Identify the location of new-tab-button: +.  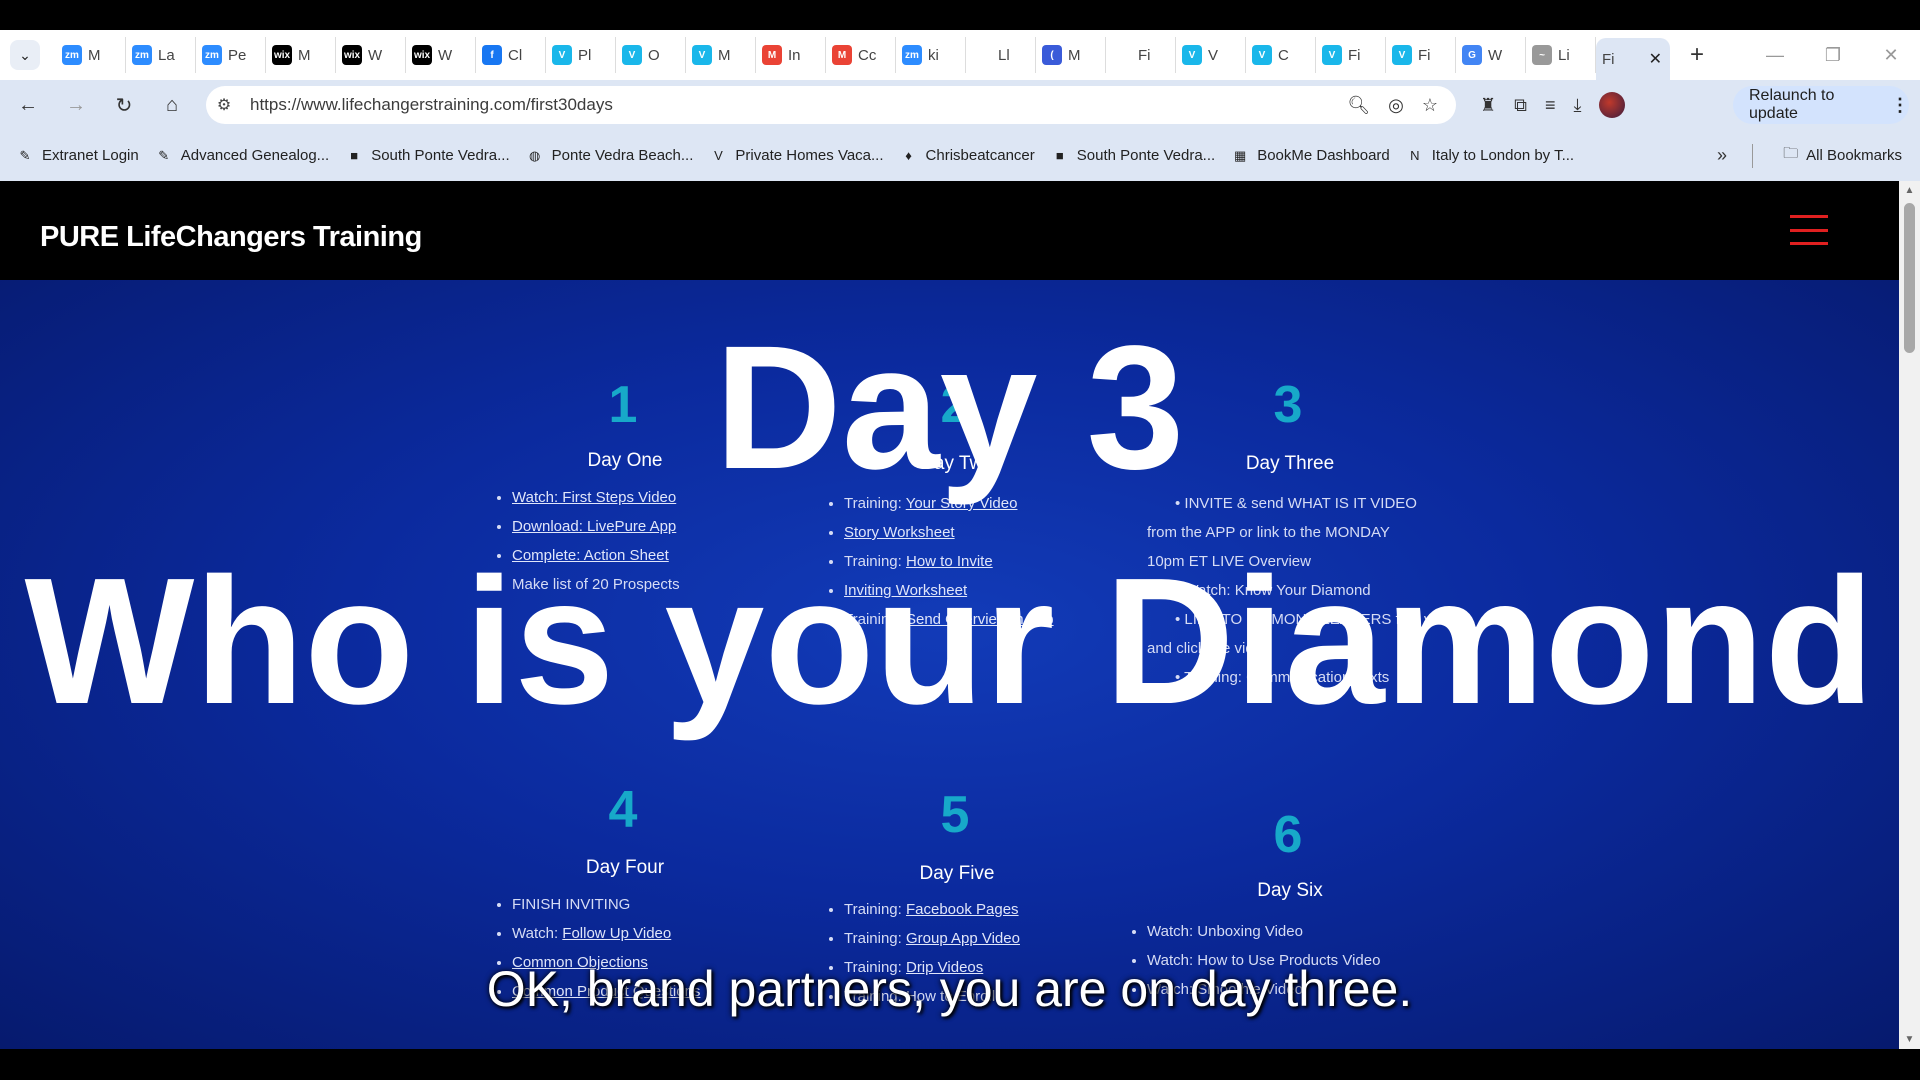
(1697, 55).